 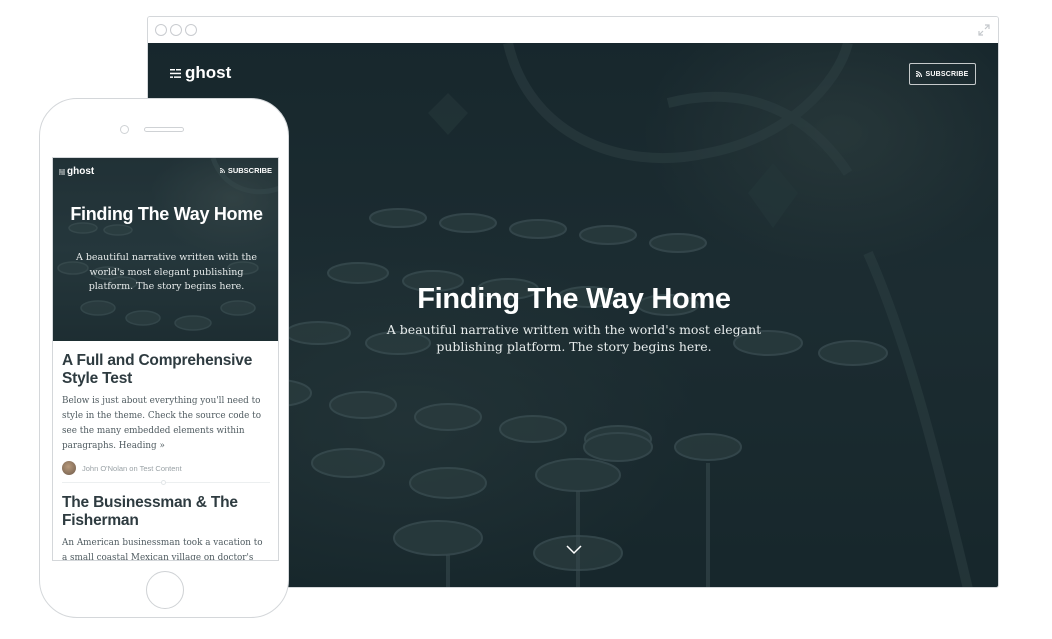 I want to click on logo-text: ghost, so click(x=208, y=72).